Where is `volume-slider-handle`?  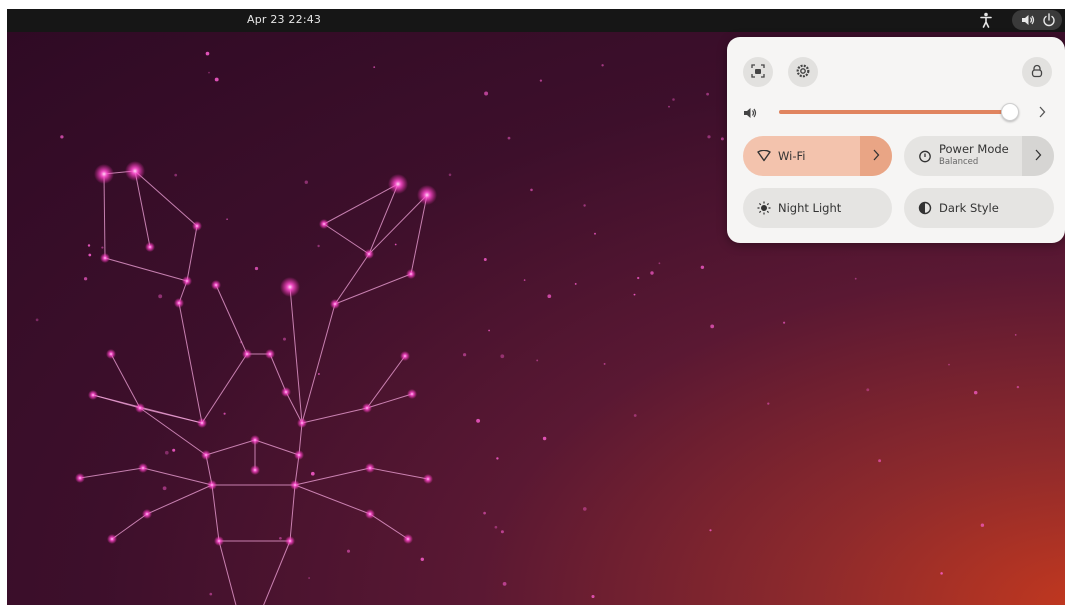
volume-slider-handle is located at coordinates (1010, 112).